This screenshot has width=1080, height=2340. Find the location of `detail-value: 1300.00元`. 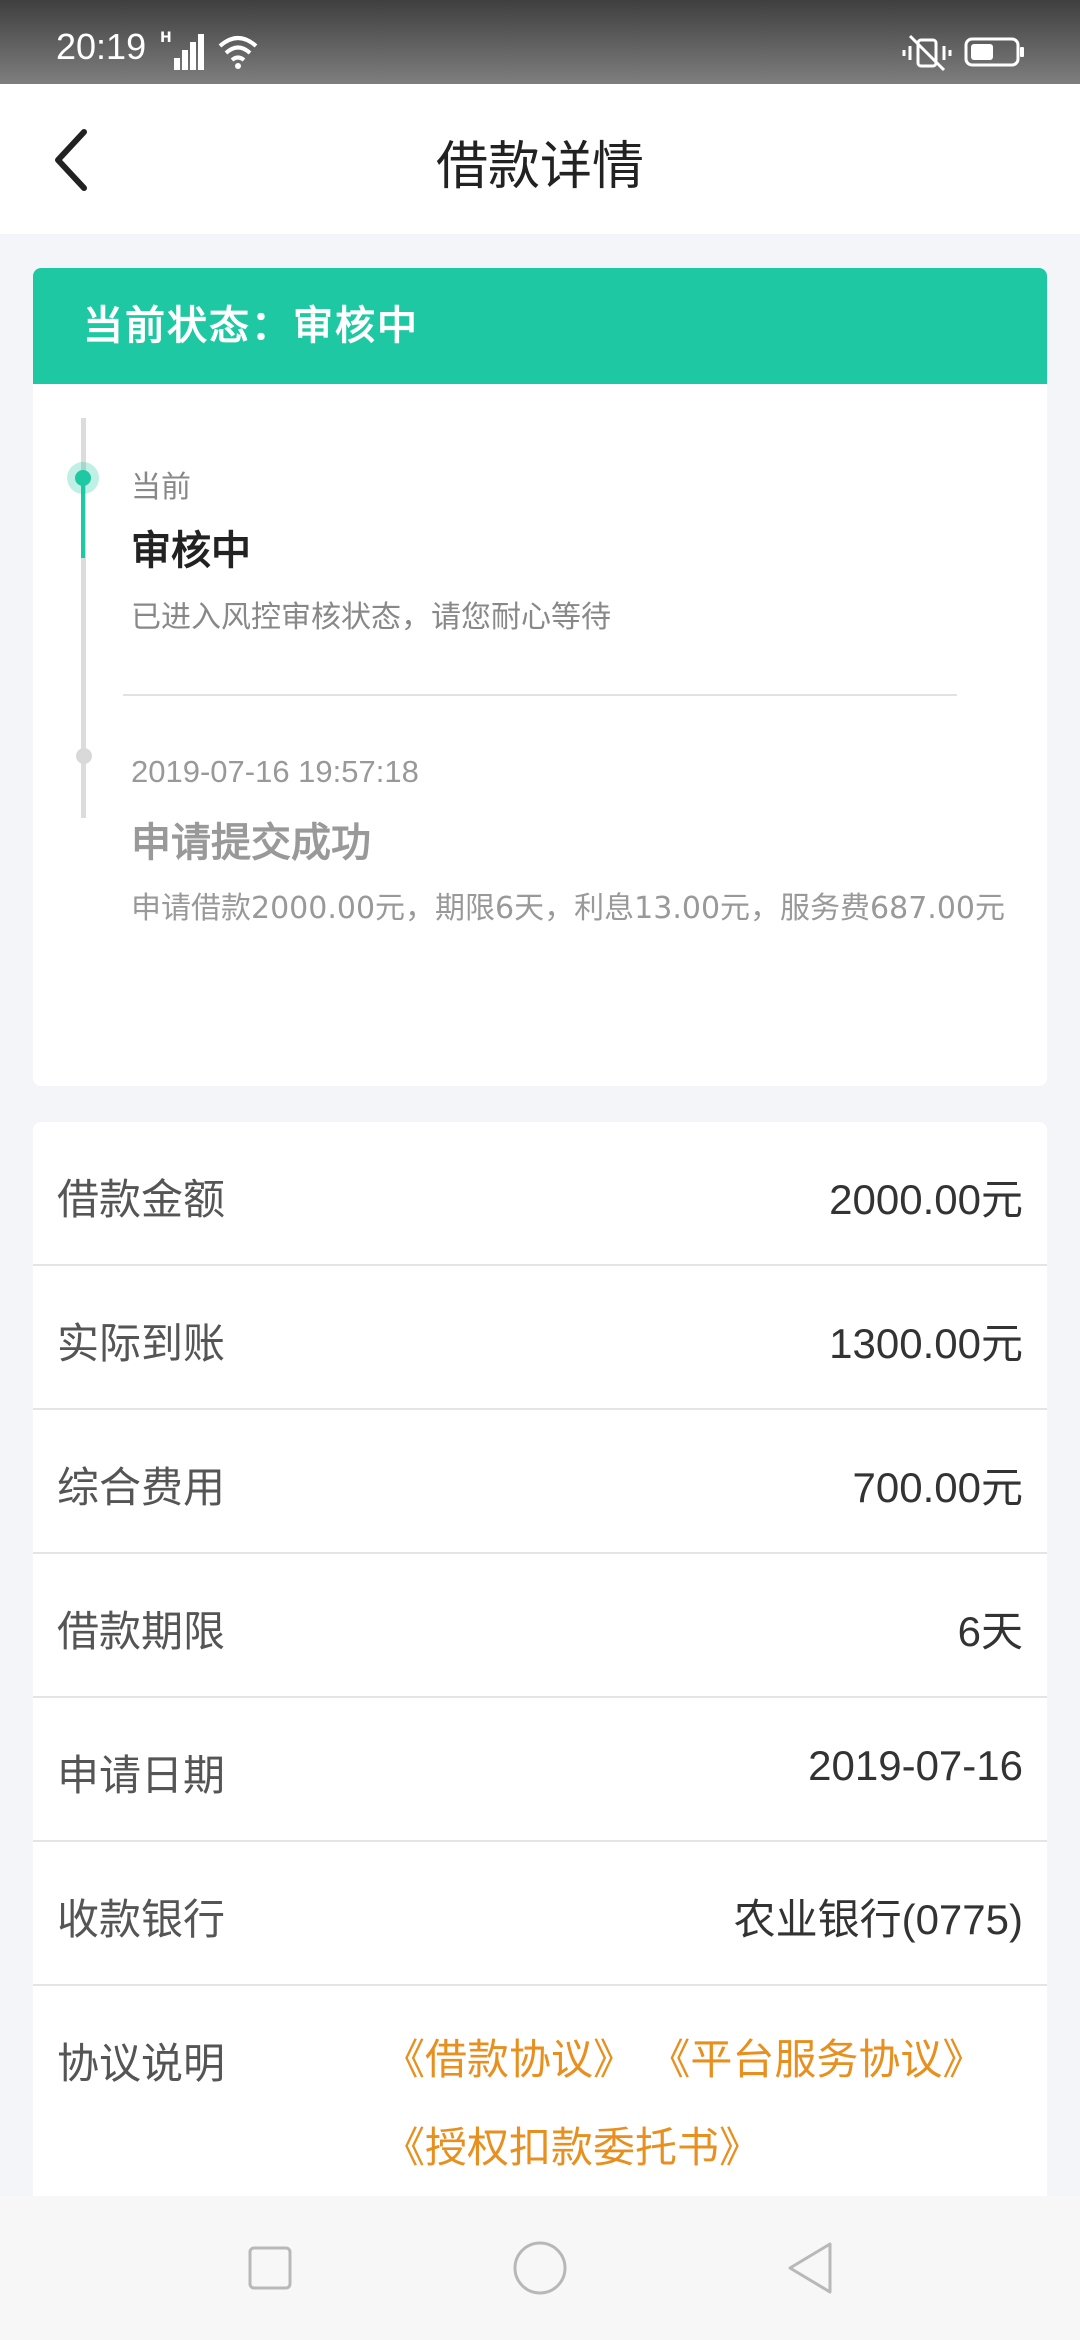

detail-value: 1300.00元 is located at coordinates (926, 1343).